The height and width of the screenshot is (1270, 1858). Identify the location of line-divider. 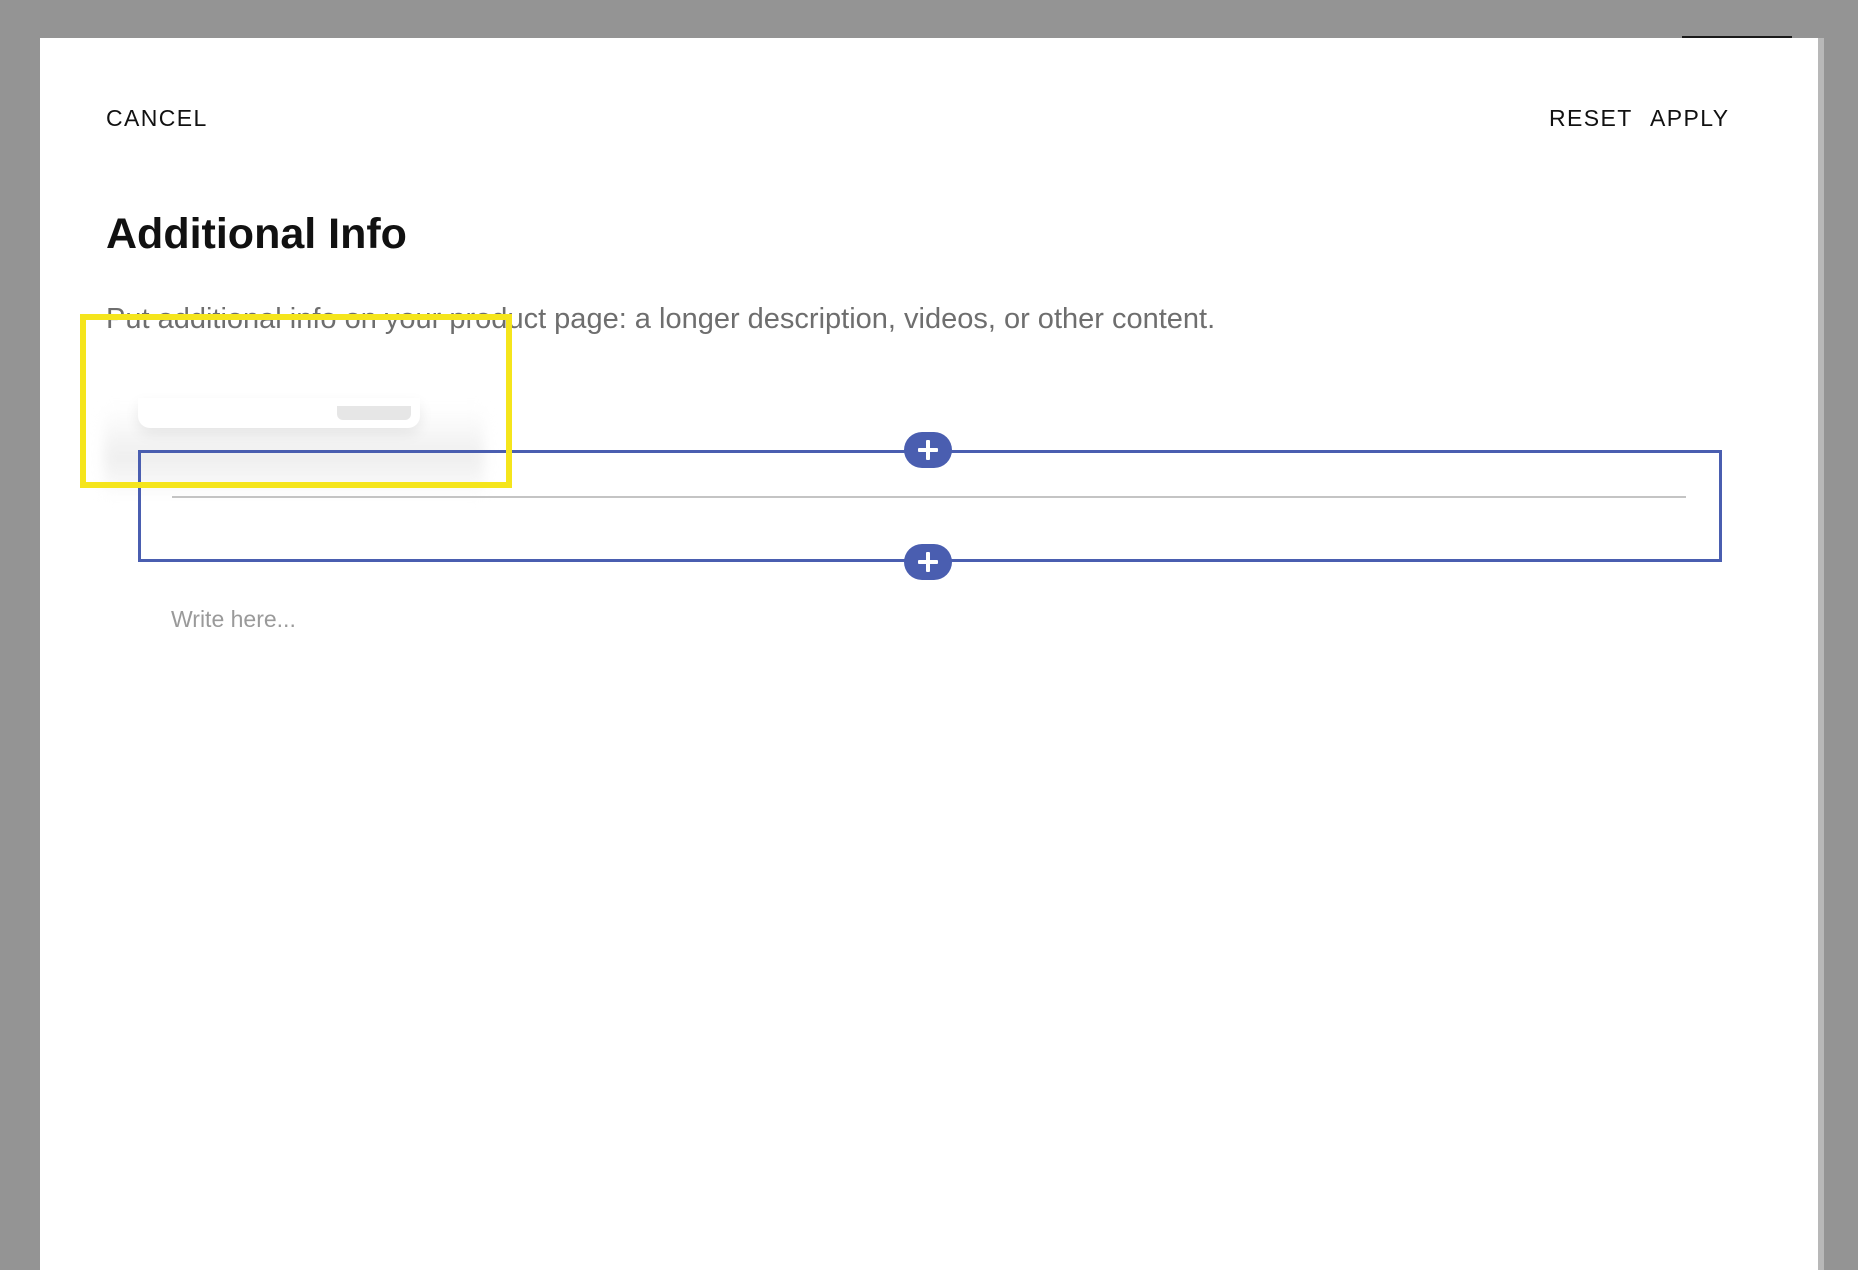
(929, 497).